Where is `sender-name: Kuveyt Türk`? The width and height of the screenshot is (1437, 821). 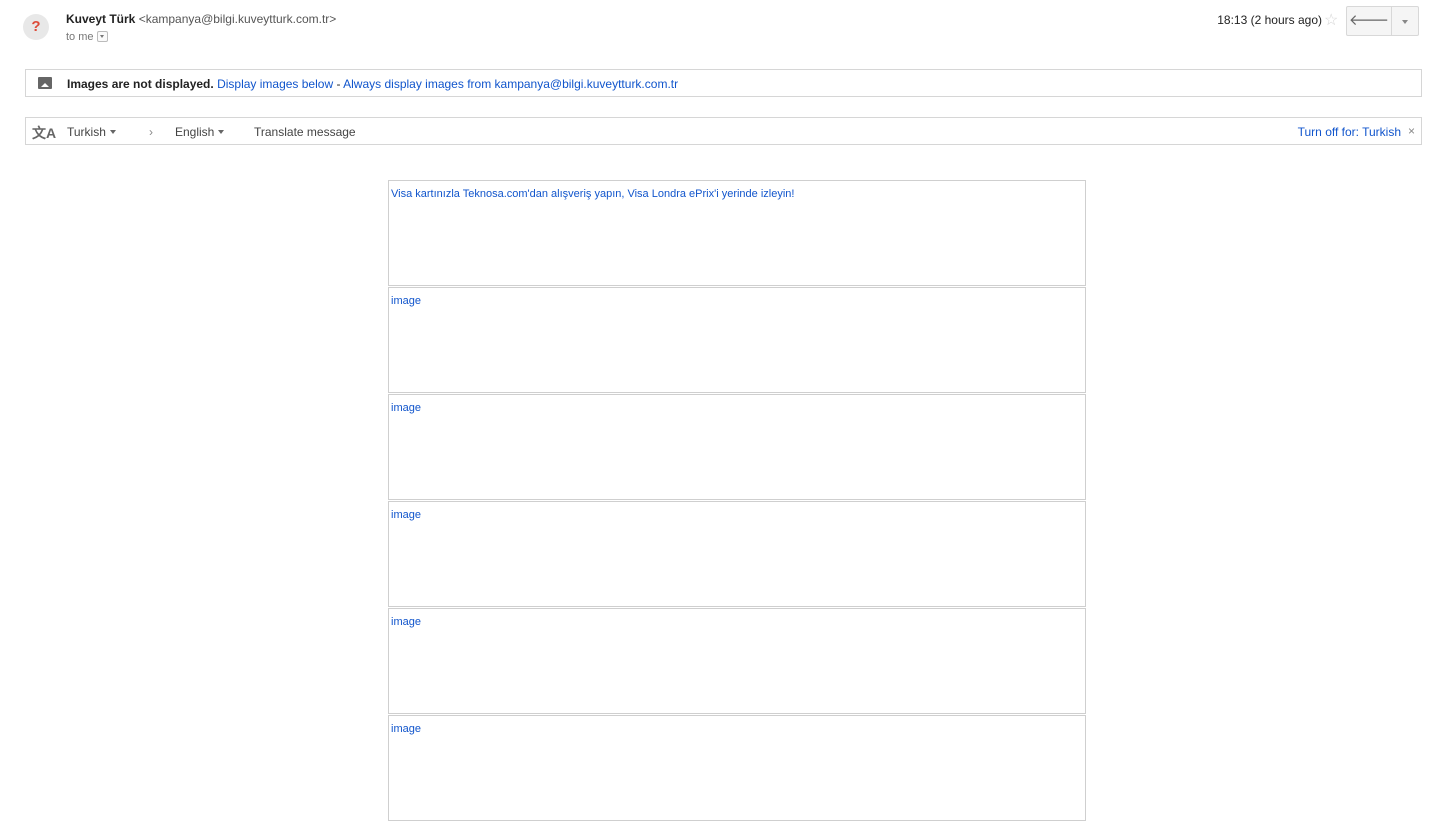
sender-name: Kuveyt Türk is located at coordinates (100, 19).